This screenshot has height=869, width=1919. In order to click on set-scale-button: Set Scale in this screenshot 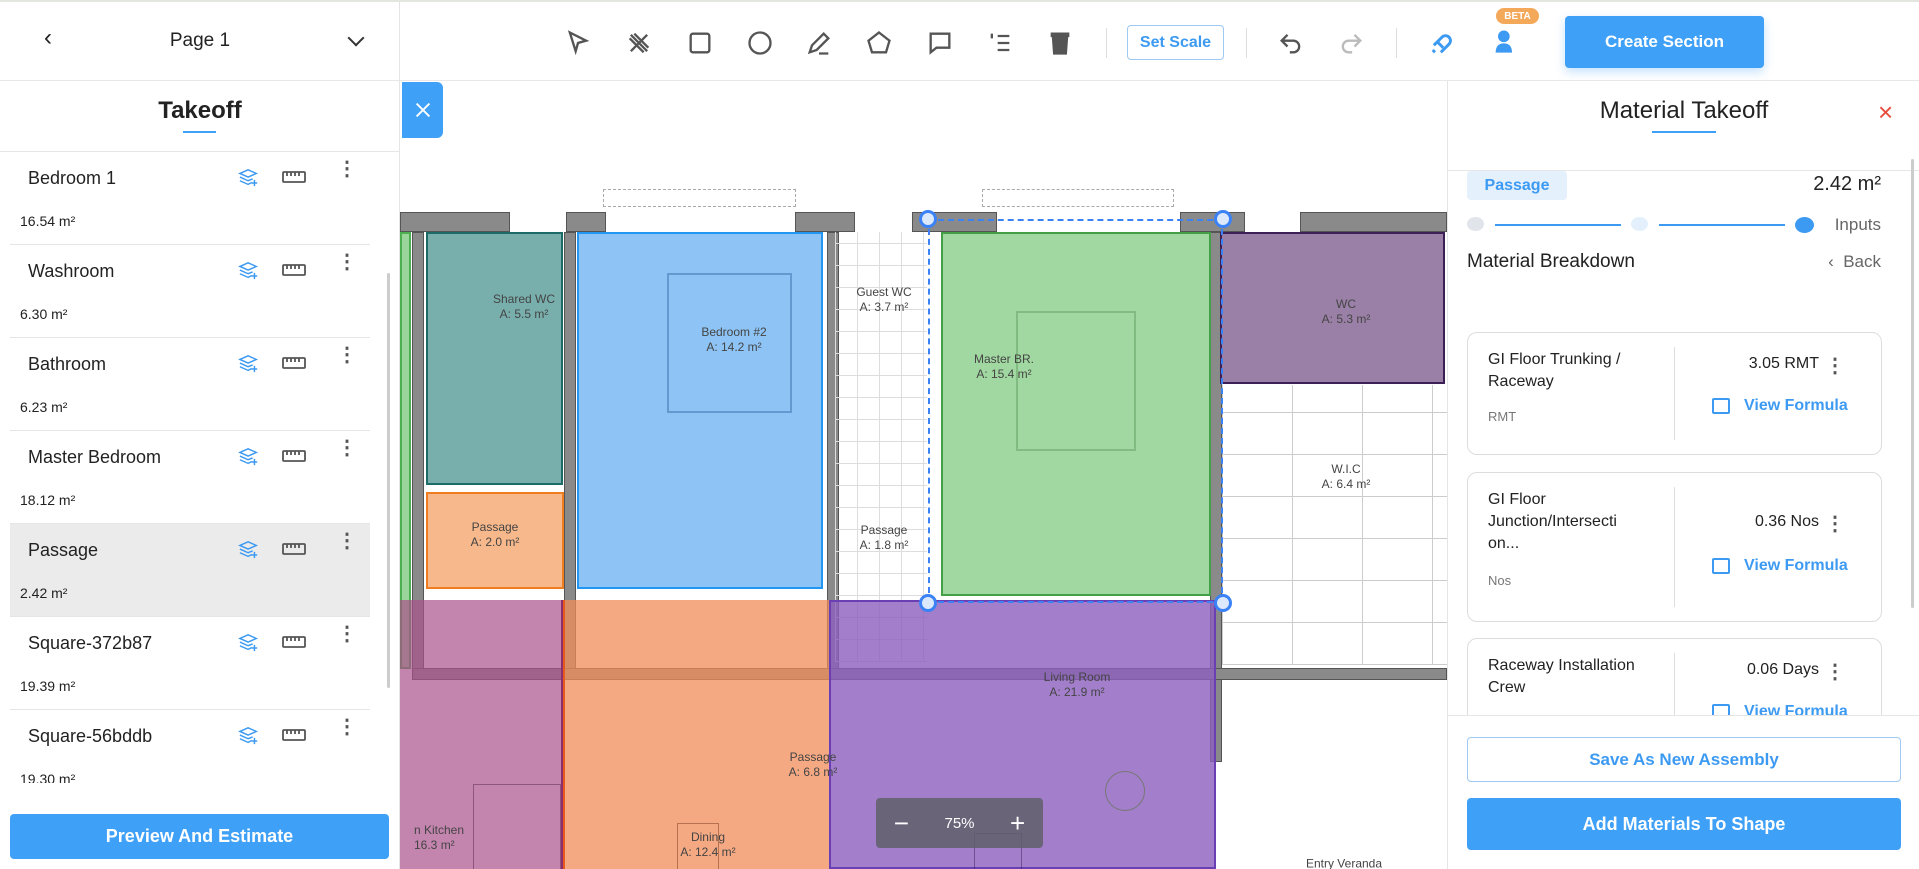, I will do `click(1175, 42)`.